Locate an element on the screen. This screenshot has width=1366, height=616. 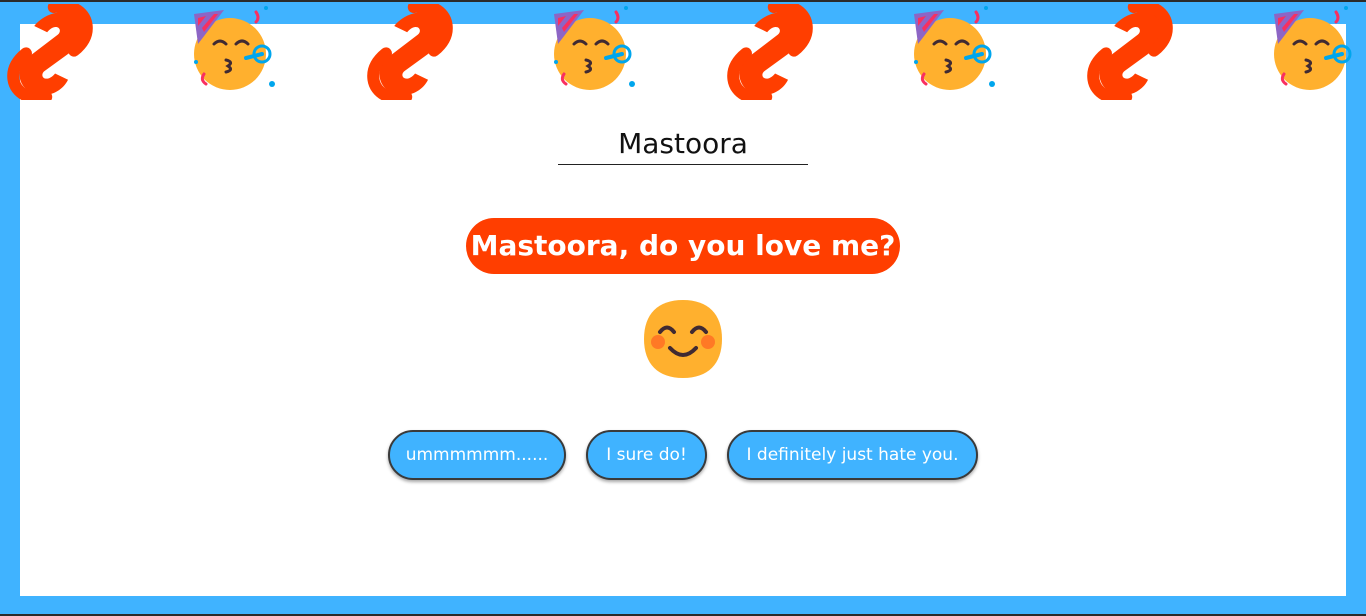
name-input is located at coordinates (683, 143).